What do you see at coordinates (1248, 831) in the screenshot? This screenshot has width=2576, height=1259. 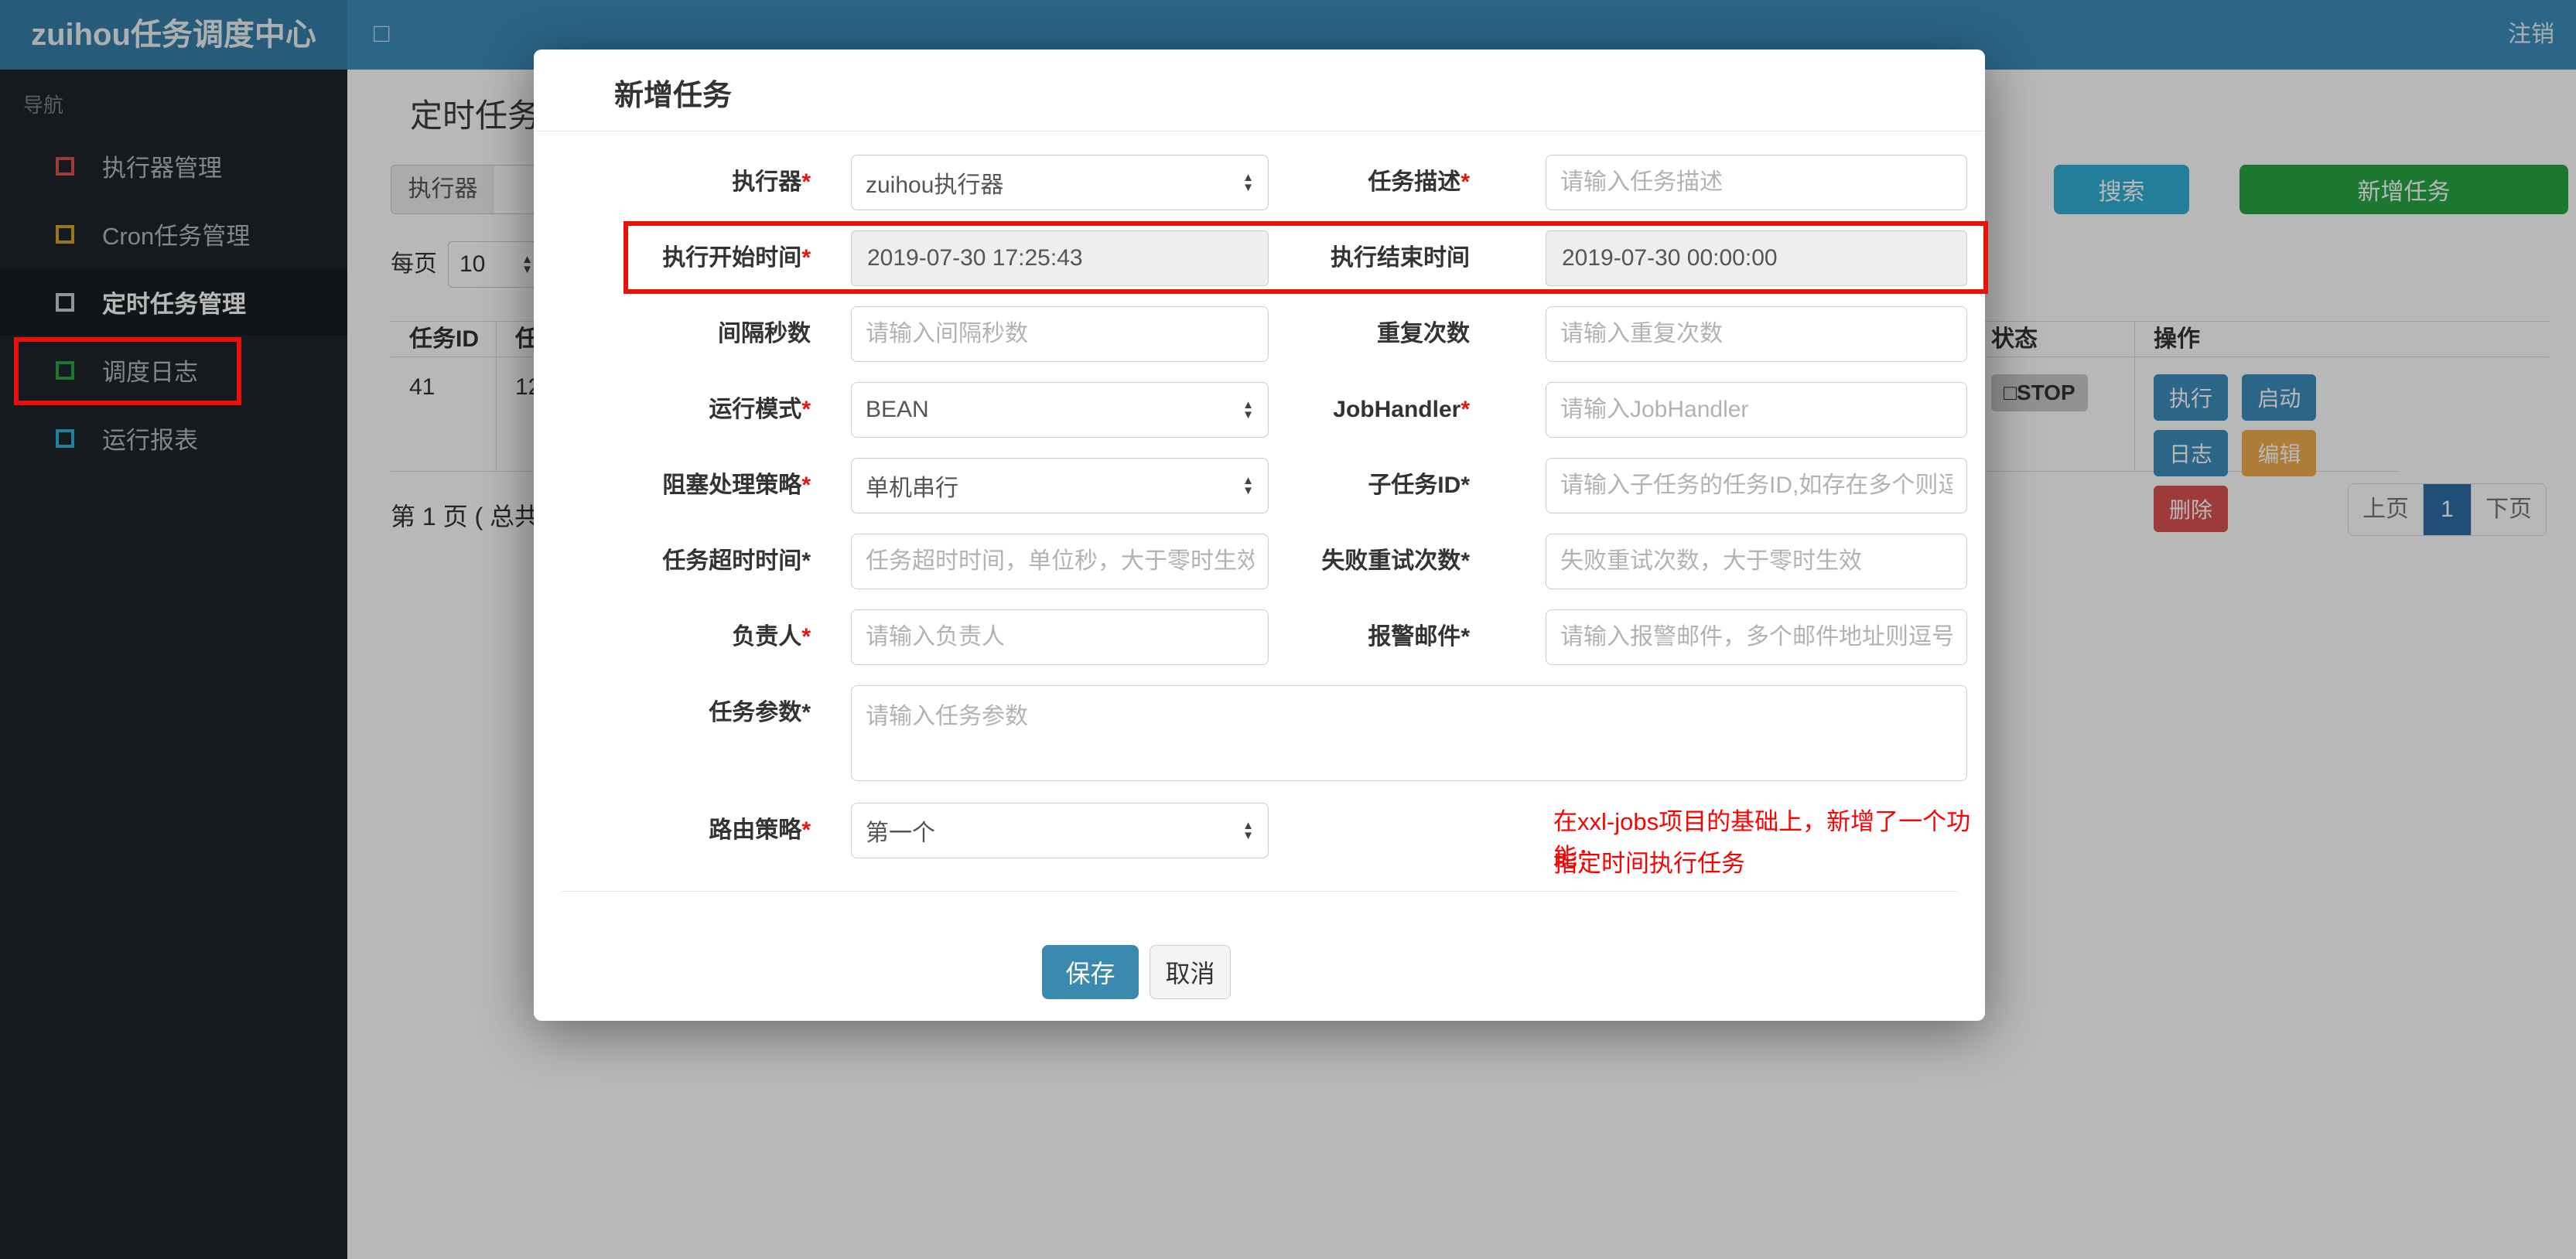 I see `select-arrows-icon: ▲ ▼` at bounding box center [1248, 831].